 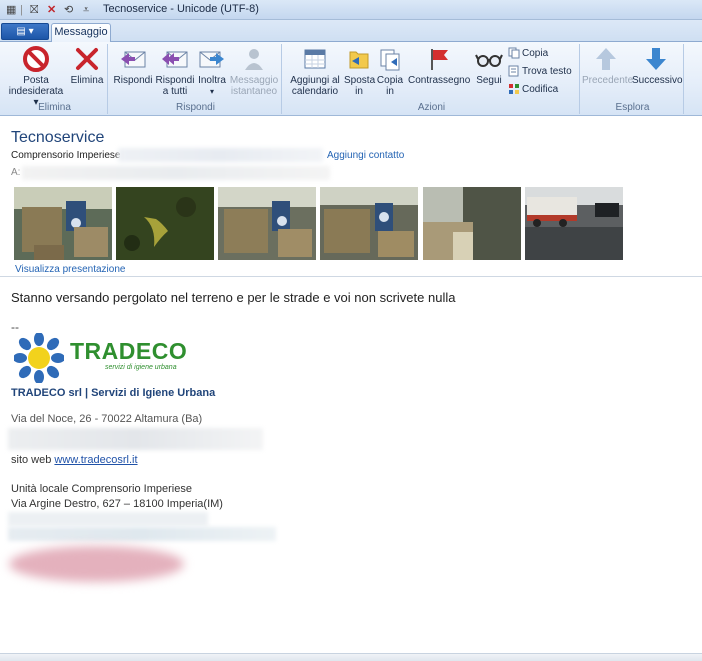 What do you see at coordinates (81, 33) in the screenshot?
I see `tab-message: Messaggio` at bounding box center [81, 33].